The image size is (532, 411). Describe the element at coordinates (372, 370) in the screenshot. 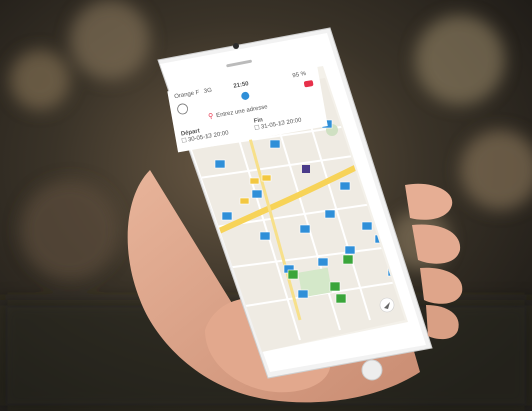

I see `home-button` at that location.